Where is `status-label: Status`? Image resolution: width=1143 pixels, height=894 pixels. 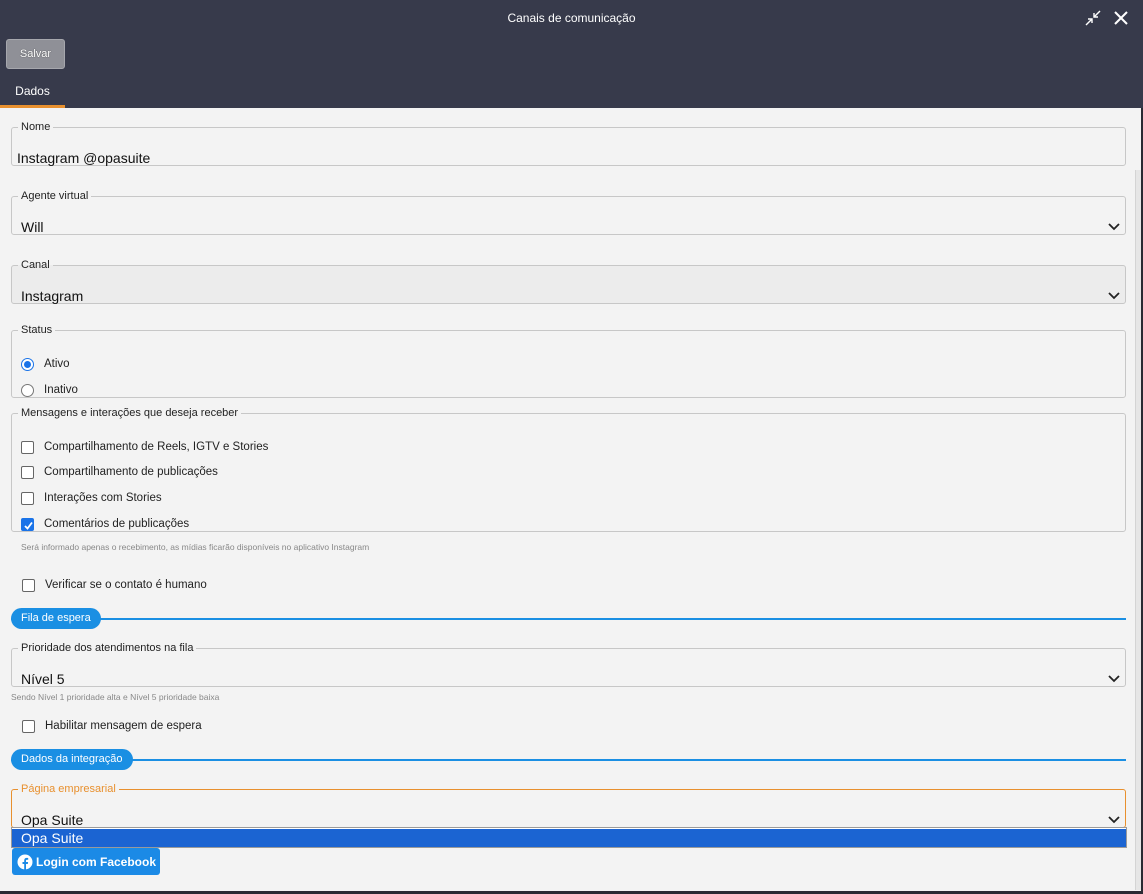 status-label: Status is located at coordinates (37, 330).